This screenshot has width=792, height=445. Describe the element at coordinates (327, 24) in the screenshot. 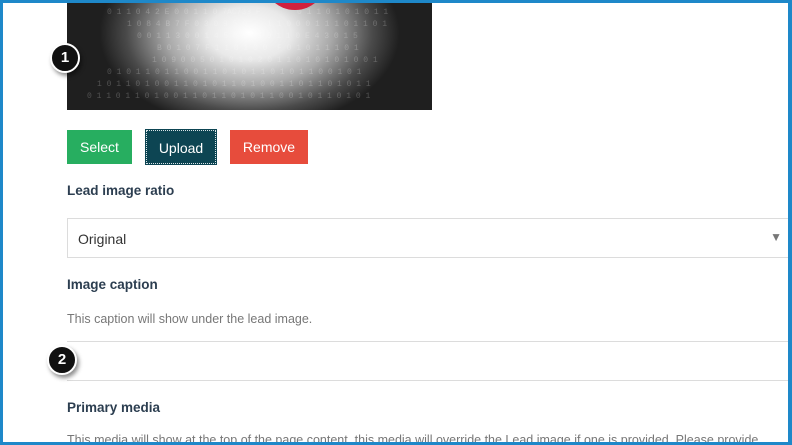

I see `svg-text: 1 1 0 0 0 1 1 1 0 1 1 0 1` at that location.